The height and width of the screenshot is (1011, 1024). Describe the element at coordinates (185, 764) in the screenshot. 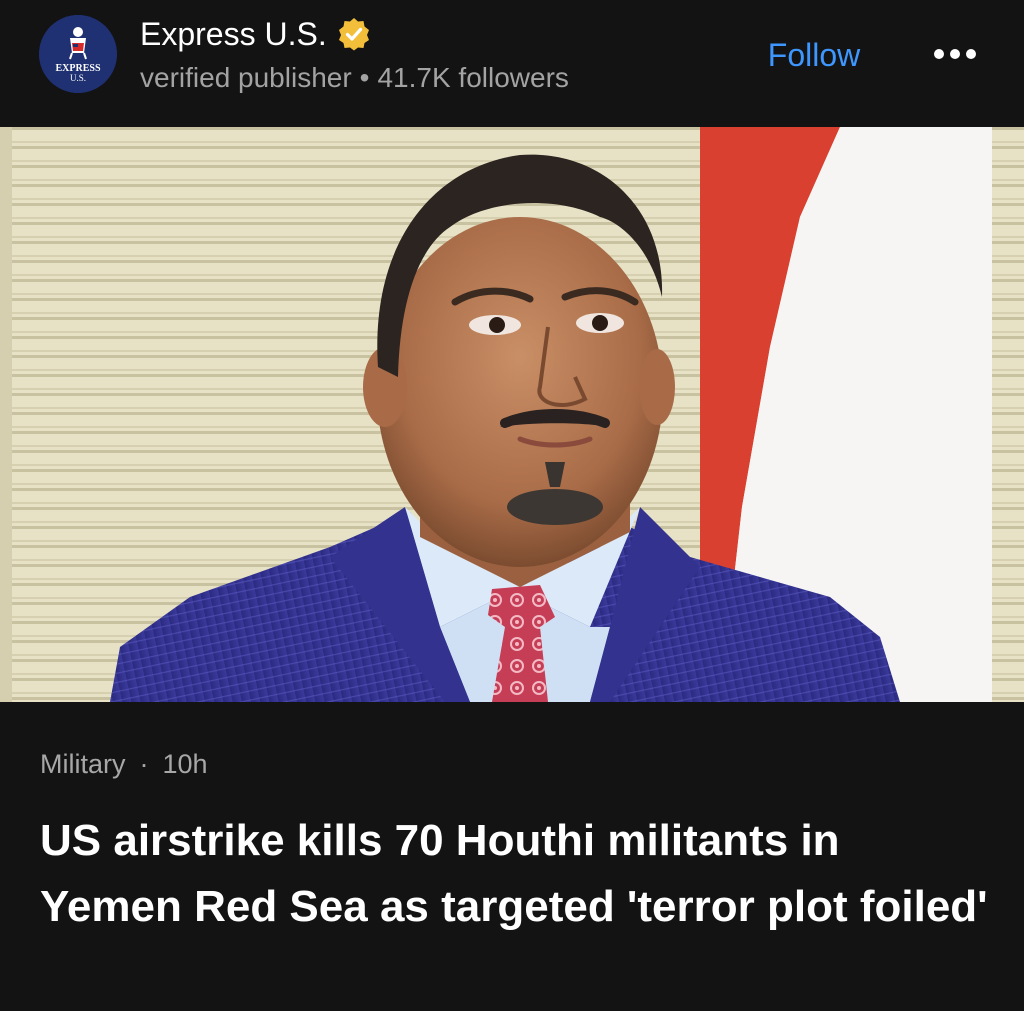

I see `article-age: 10h` at that location.